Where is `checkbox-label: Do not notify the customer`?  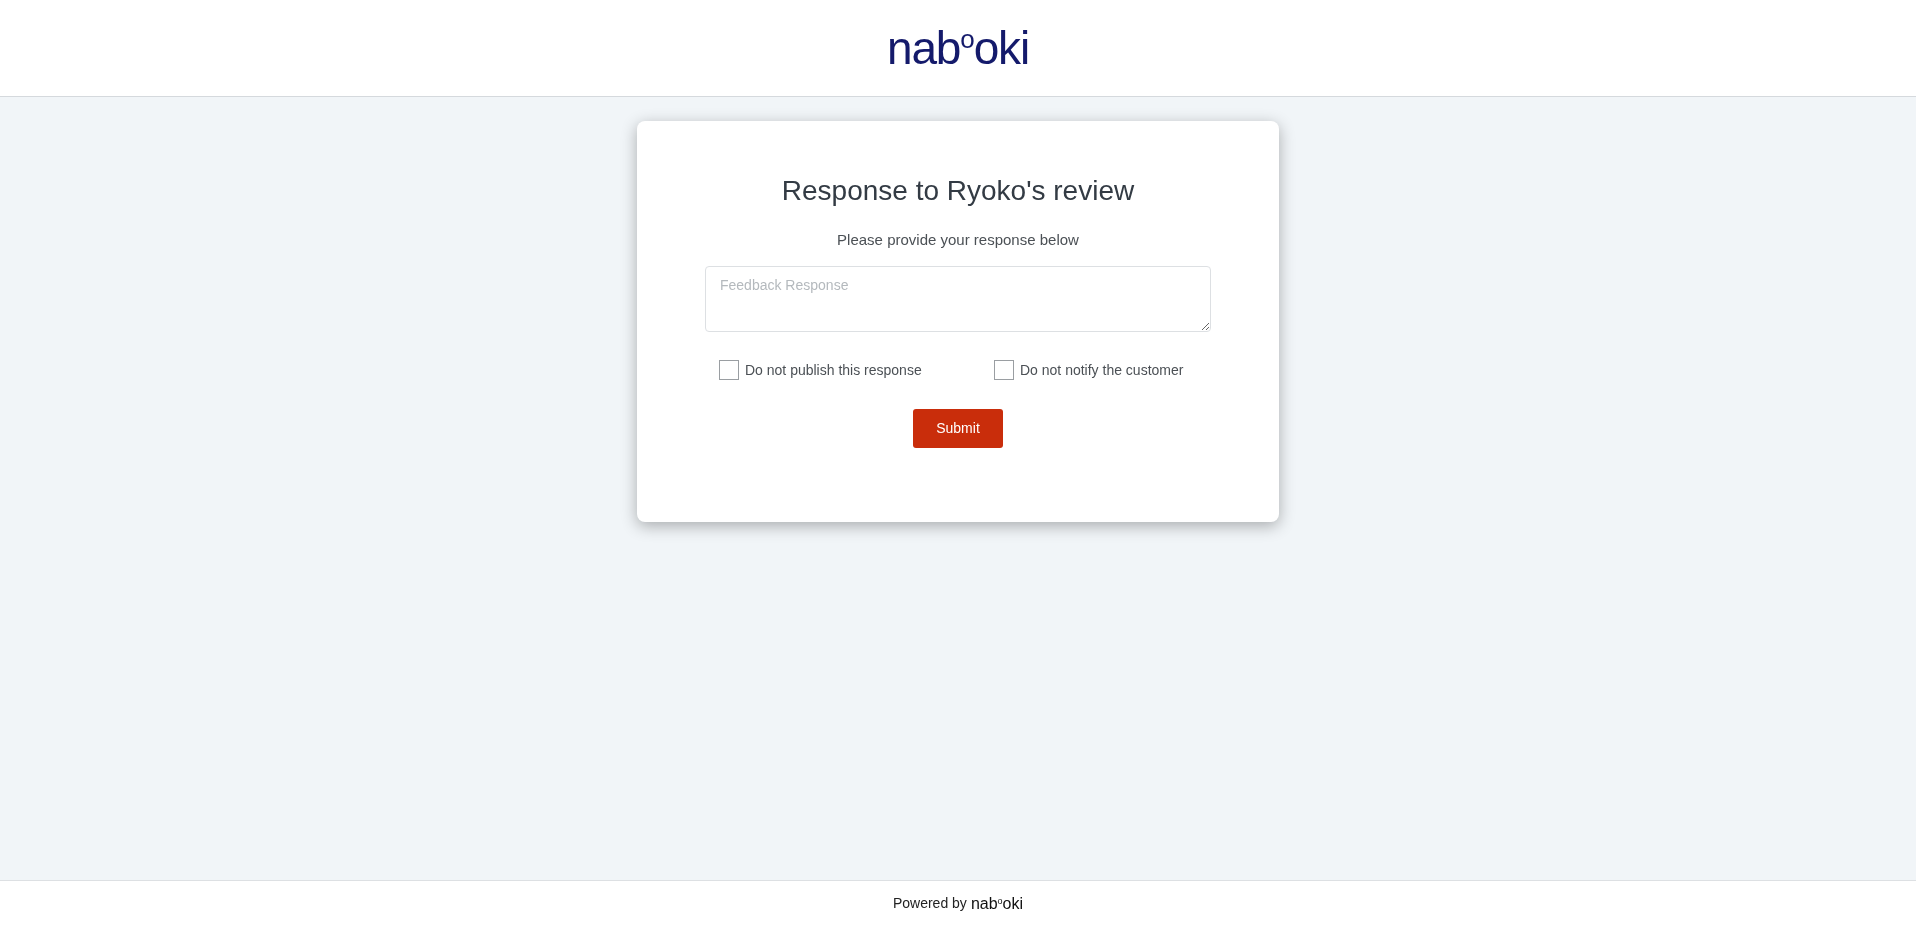 checkbox-label: Do not notify the customer is located at coordinates (1102, 370).